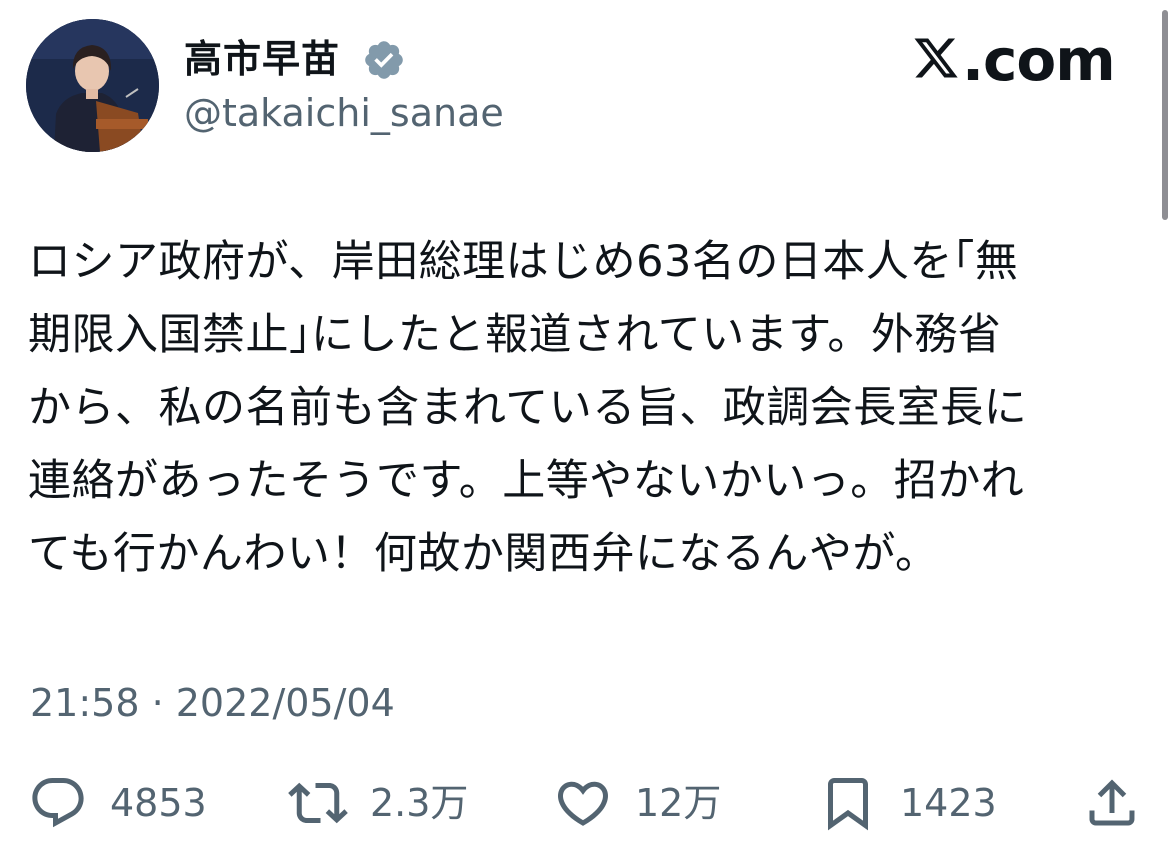 This screenshot has height=867, width=1170. Describe the element at coordinates (678, 803) in the screenshot. I see `like-count: 12万` at that location.